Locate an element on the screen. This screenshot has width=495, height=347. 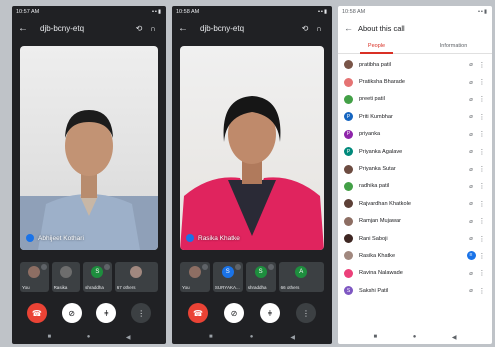
participant-row: Rajvardhan Khatkole ⌀ ⋮ is located at coordinates (415, 203).